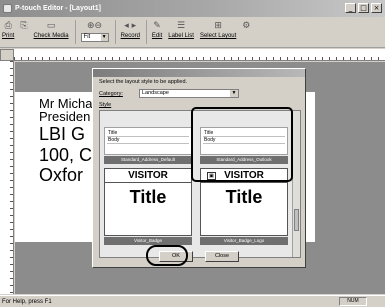 The height and width of the screenshot is (307, 385). What do you see at coordinates (61, 175) in the screenshot?
I see `text-line: Oxfor` at bounding box center [61, 175].